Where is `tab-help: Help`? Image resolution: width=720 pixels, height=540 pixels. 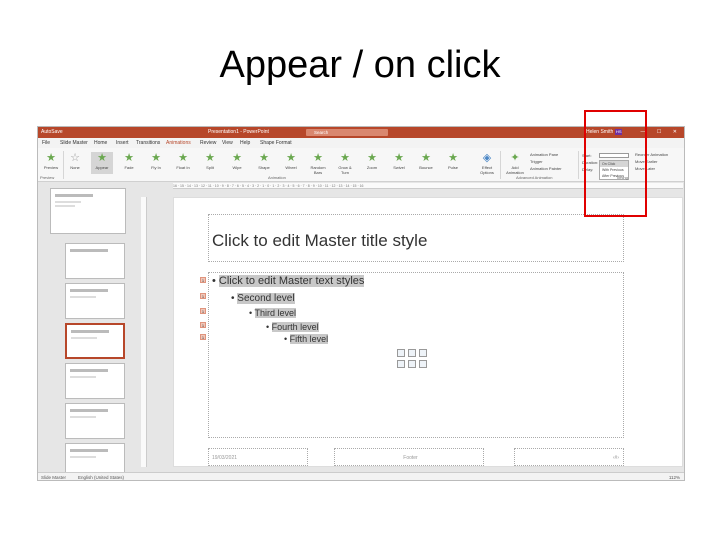
tab-help: Help is located at coordinates (245, 143).